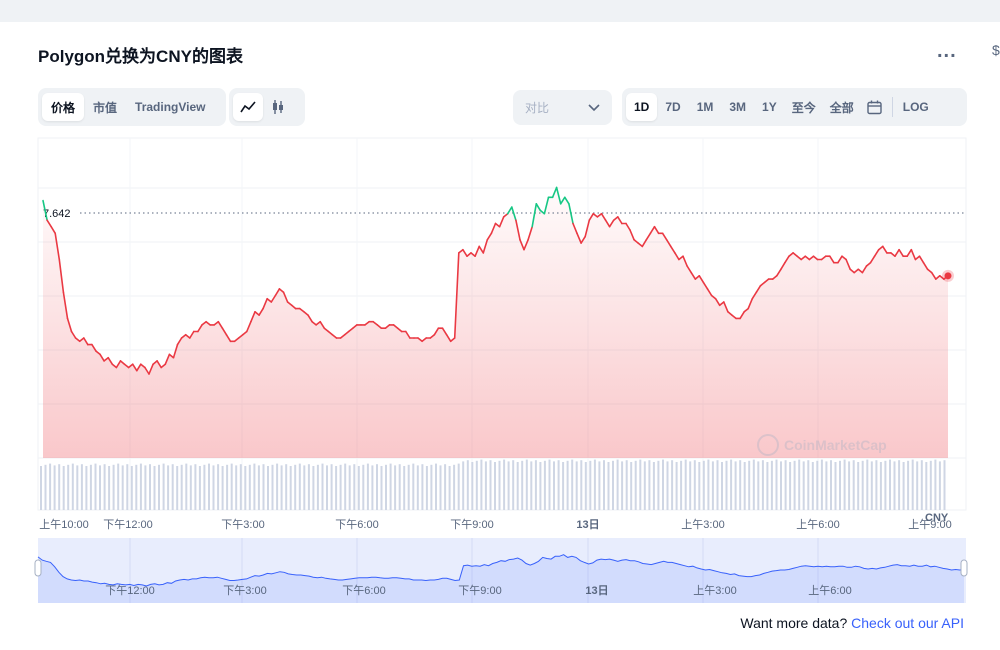 The image size is (1000, 650). What do you see at coordinates (964, 568) in the screenshot?
I see `navigator-right-handle` at bounding box center [964, 568].